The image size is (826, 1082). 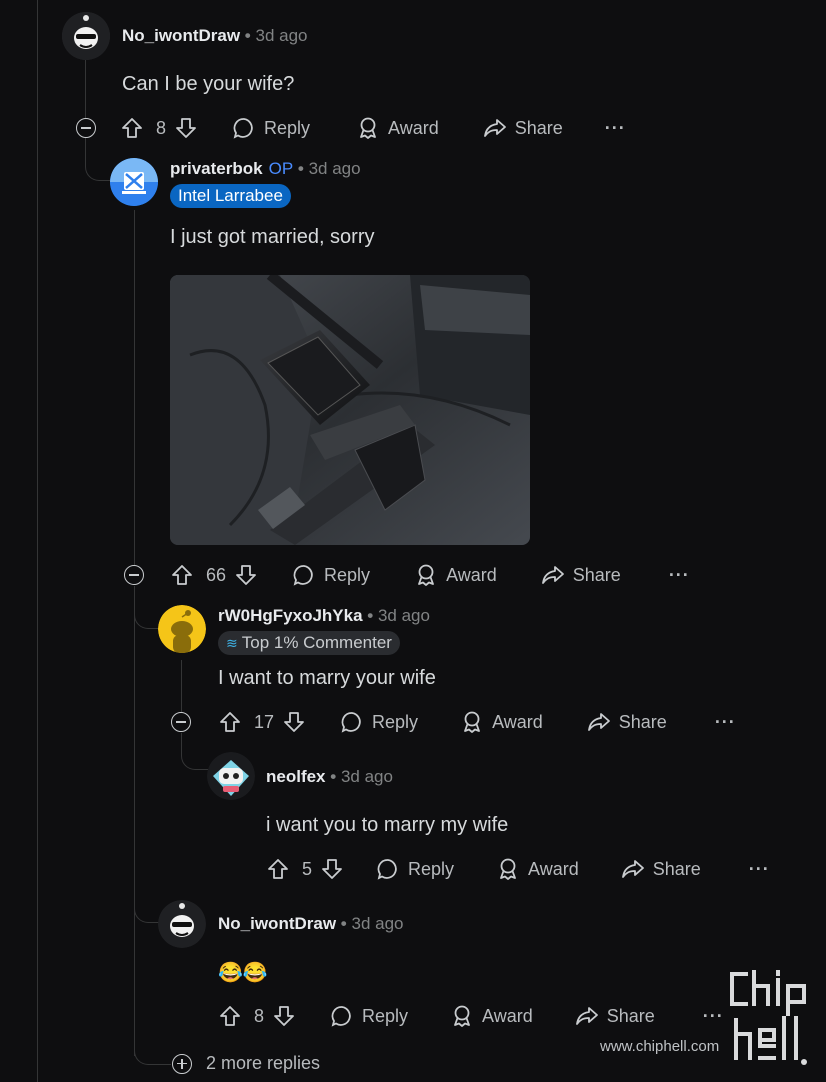 What do you see at coordinates (290, 615) in the screenshot?
I see `username: rW0HgFyxoJhYka` at bounding box center [290, 615].